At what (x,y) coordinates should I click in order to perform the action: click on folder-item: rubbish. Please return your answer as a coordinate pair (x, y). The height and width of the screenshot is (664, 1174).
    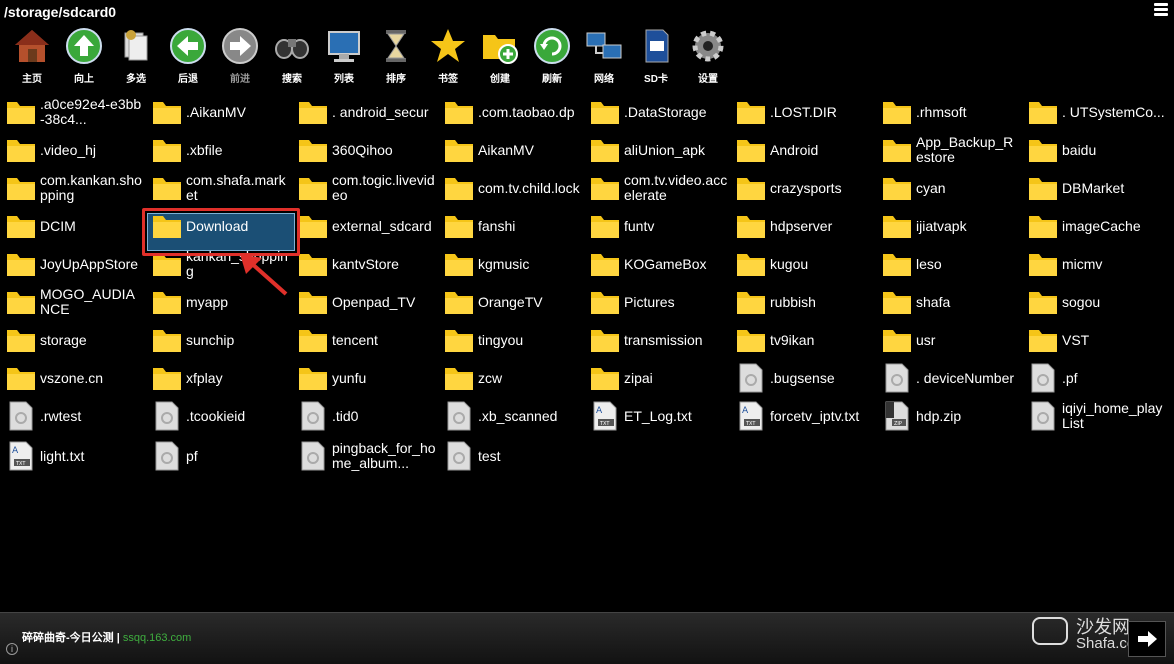
    Looking at the image, I should click on (803, 302).